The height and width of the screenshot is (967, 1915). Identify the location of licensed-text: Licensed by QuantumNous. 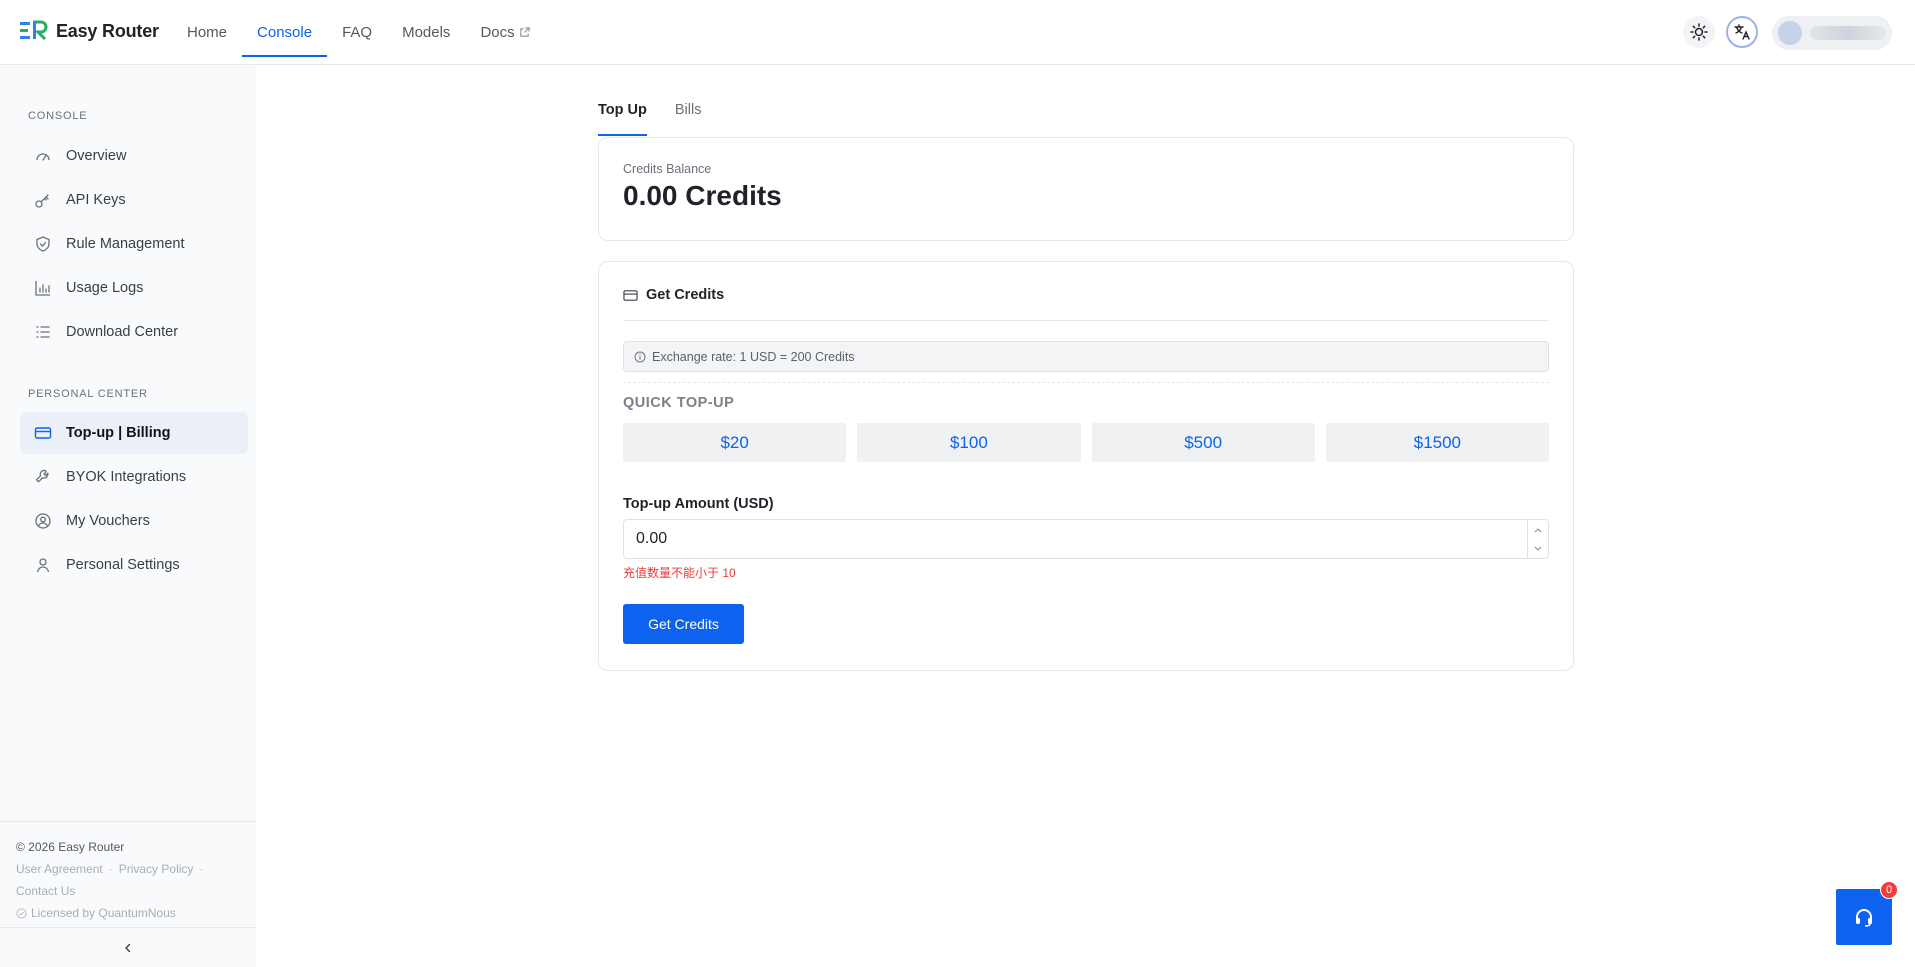
(103, 913).